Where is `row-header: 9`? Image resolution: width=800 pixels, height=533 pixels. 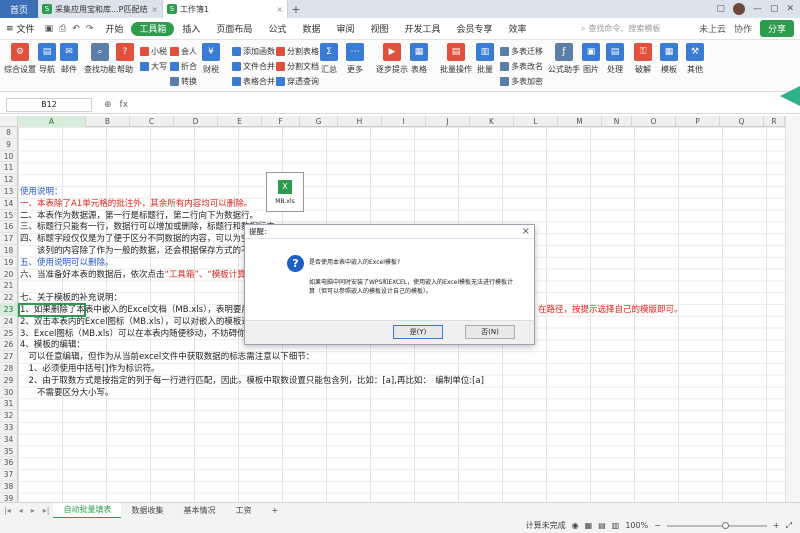
row-header: 9 is located at coordinates (9, 144).